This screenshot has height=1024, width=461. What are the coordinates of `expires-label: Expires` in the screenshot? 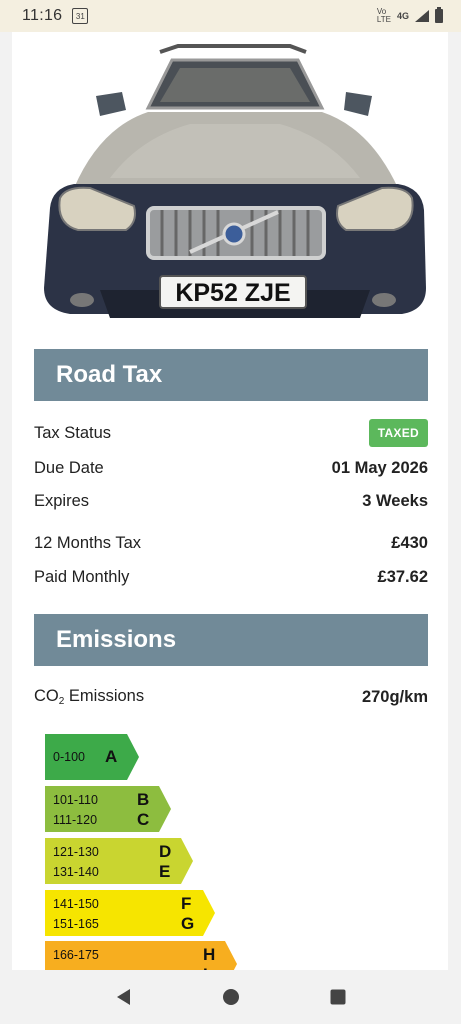 It's located at (62, 500).